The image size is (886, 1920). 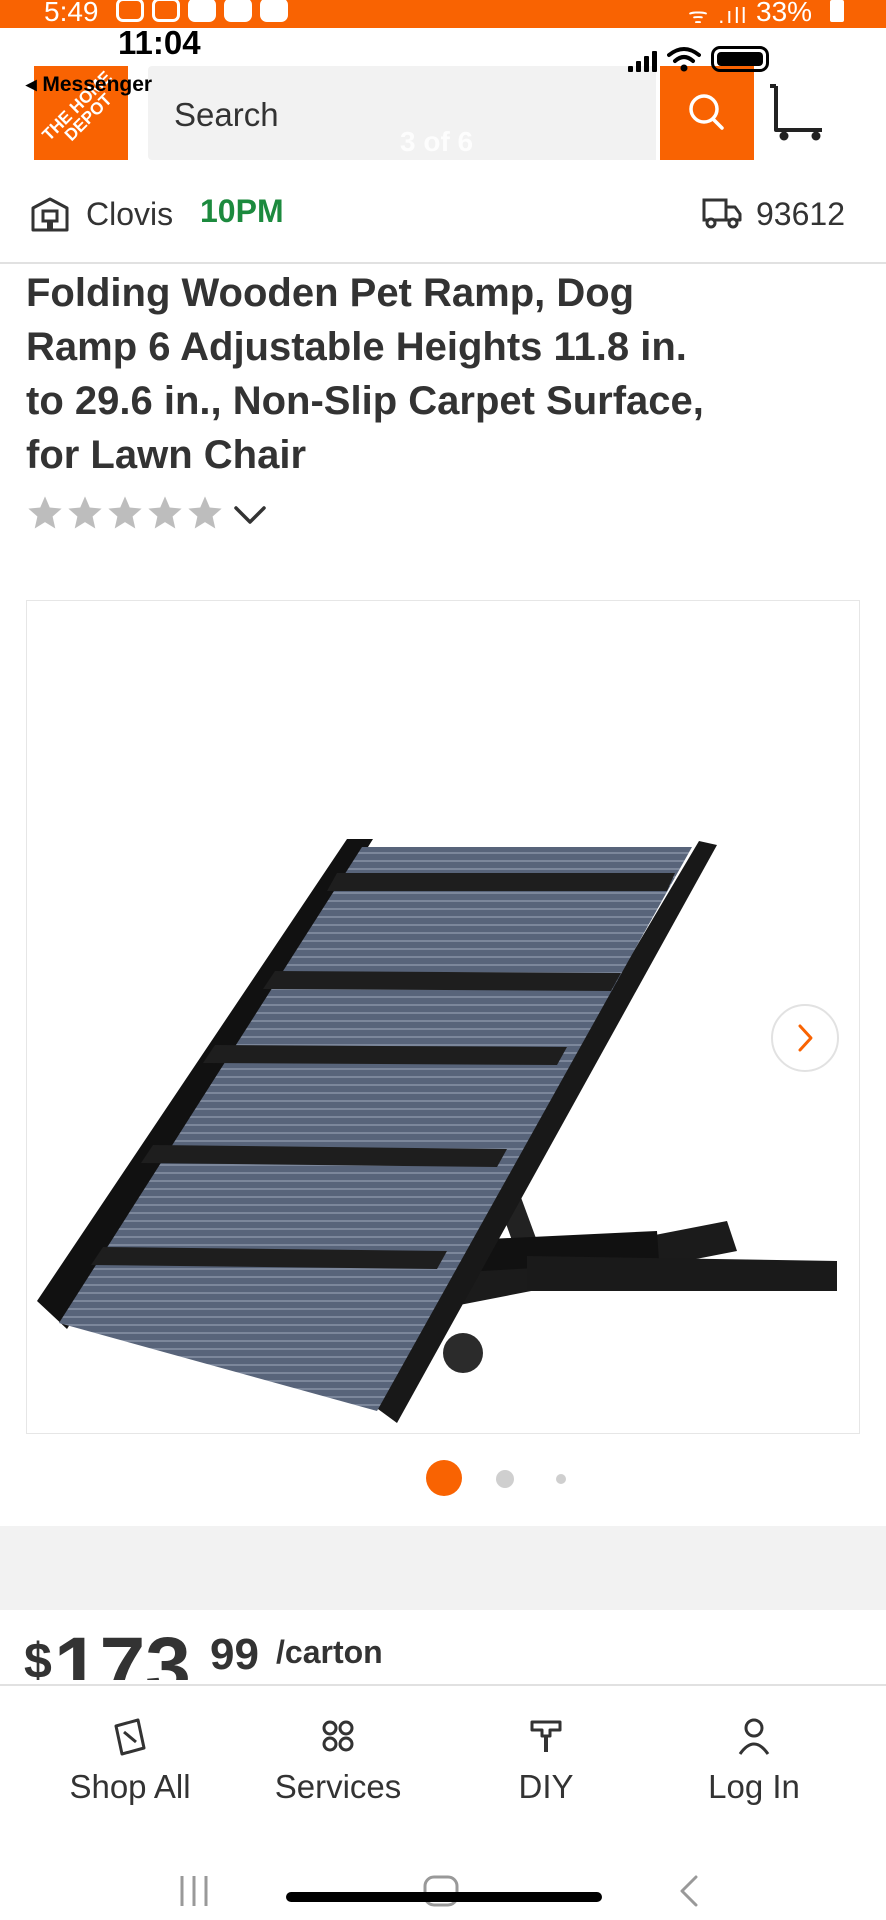 I want to click on ios-status-icons, so click(x=698, y=59).